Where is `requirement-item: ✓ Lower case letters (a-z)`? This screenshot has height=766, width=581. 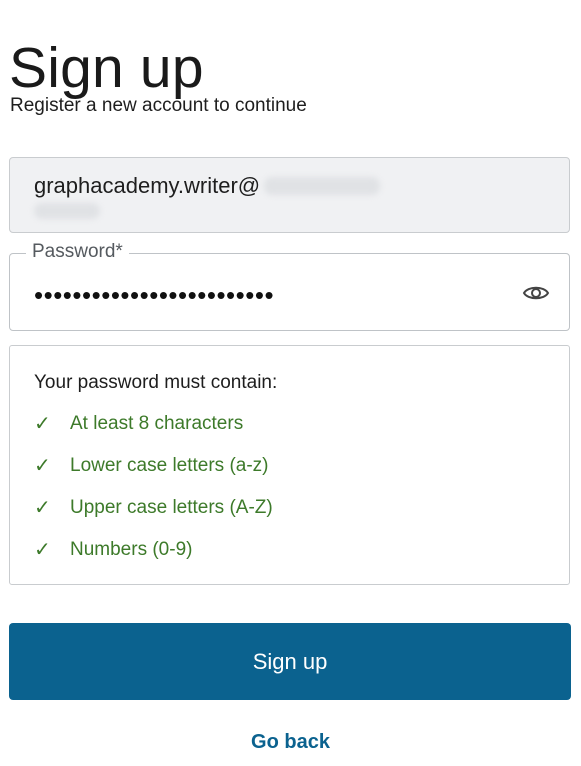 requirement-item: ✓ Lower case letters (a-z) is located at coordinates (153, 475).